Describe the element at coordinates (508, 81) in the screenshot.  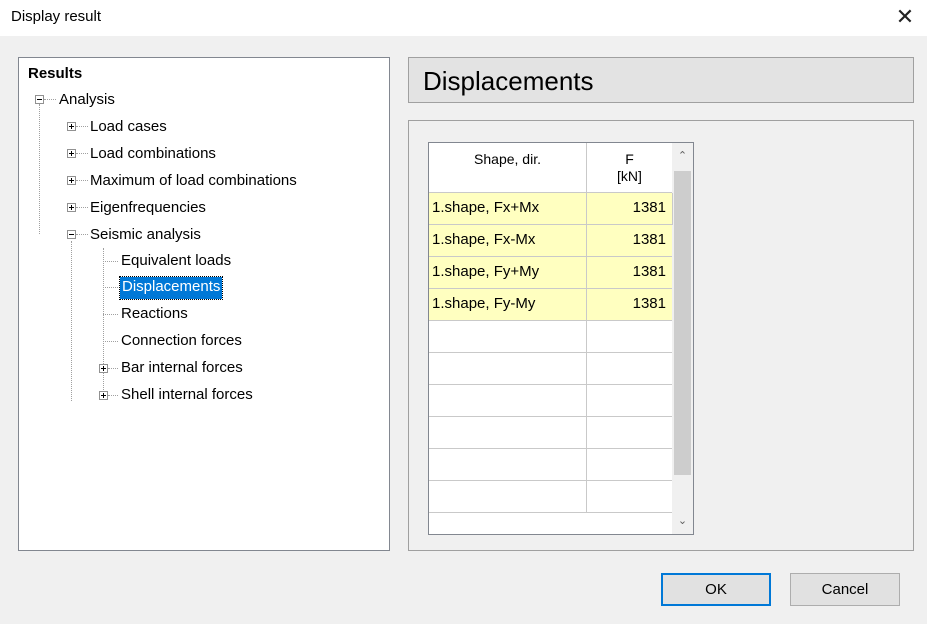
I see `page-title: Displacements` at that location.